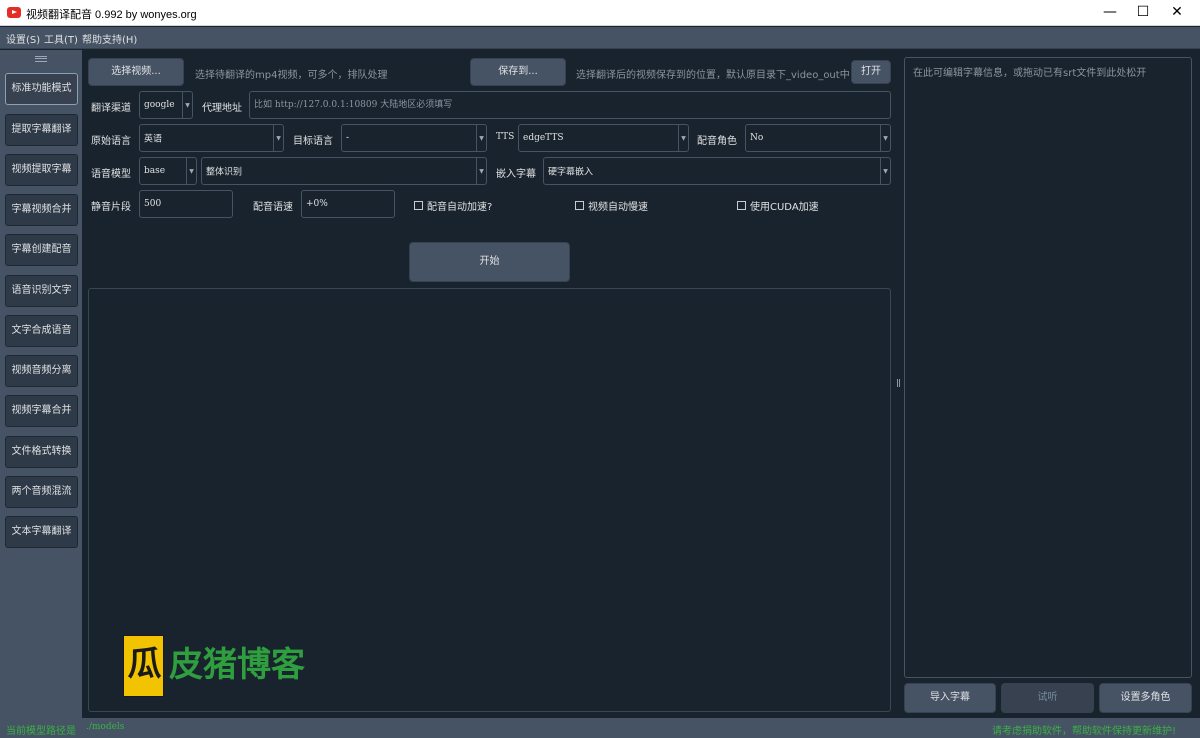  I want to click on source-language-select: 英语 ▼, so click(211, 138).